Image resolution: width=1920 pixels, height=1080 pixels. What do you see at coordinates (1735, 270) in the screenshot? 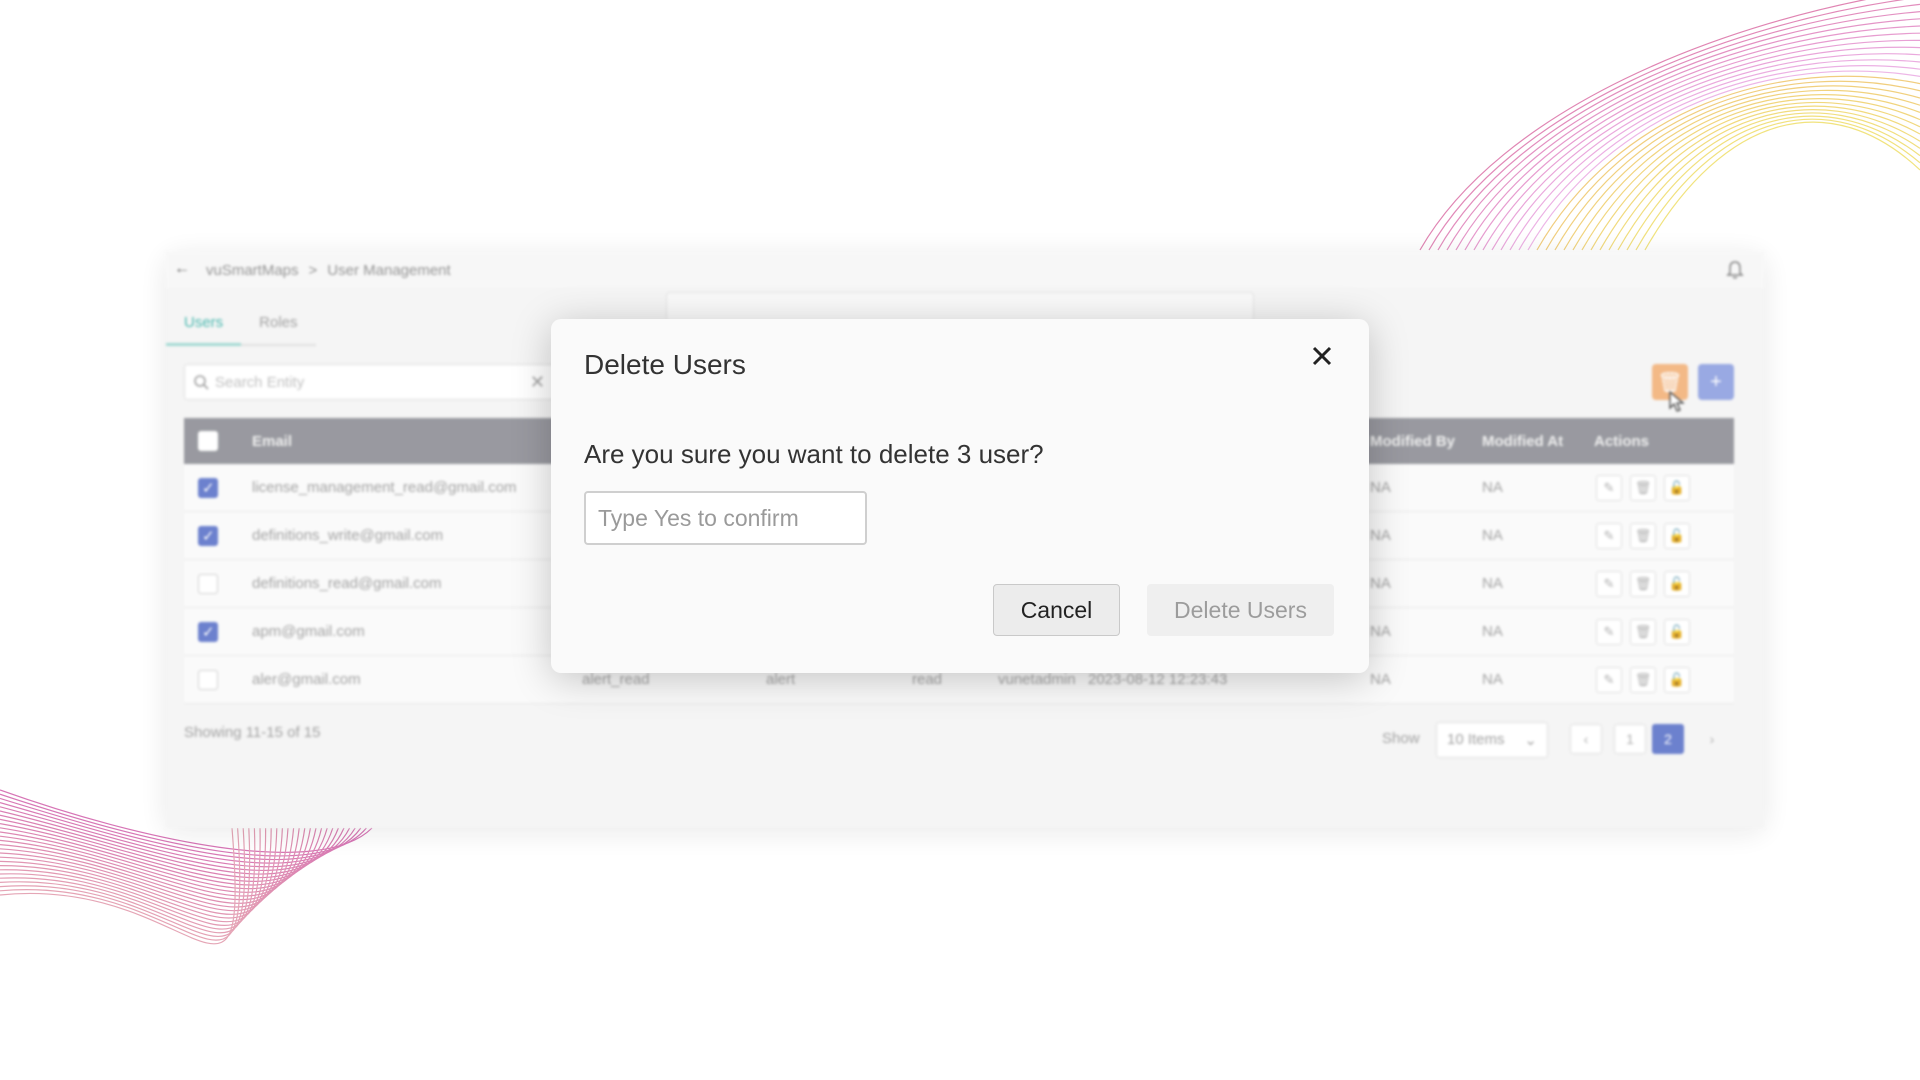
I see `bell-icon` at bounding box center [1735, 270].